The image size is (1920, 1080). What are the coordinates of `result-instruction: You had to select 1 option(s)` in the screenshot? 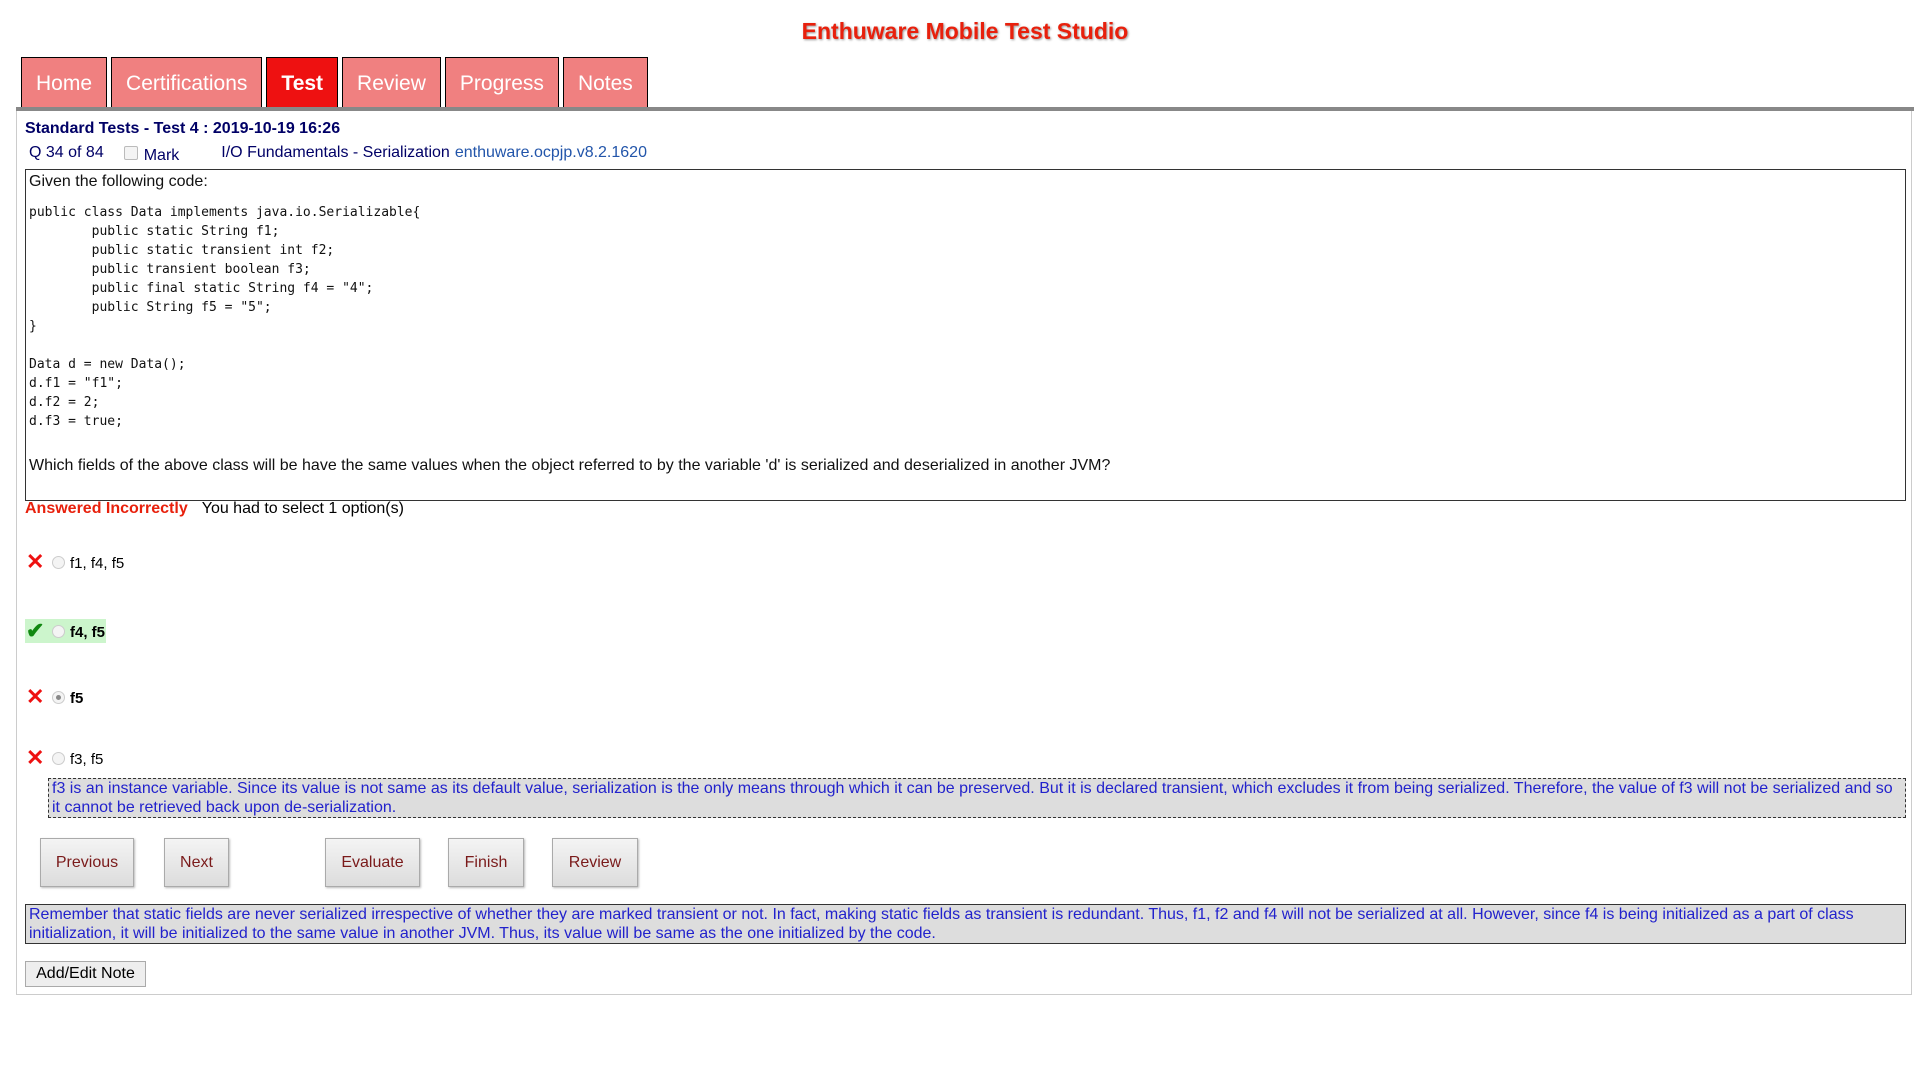 It's located at (302, 508).